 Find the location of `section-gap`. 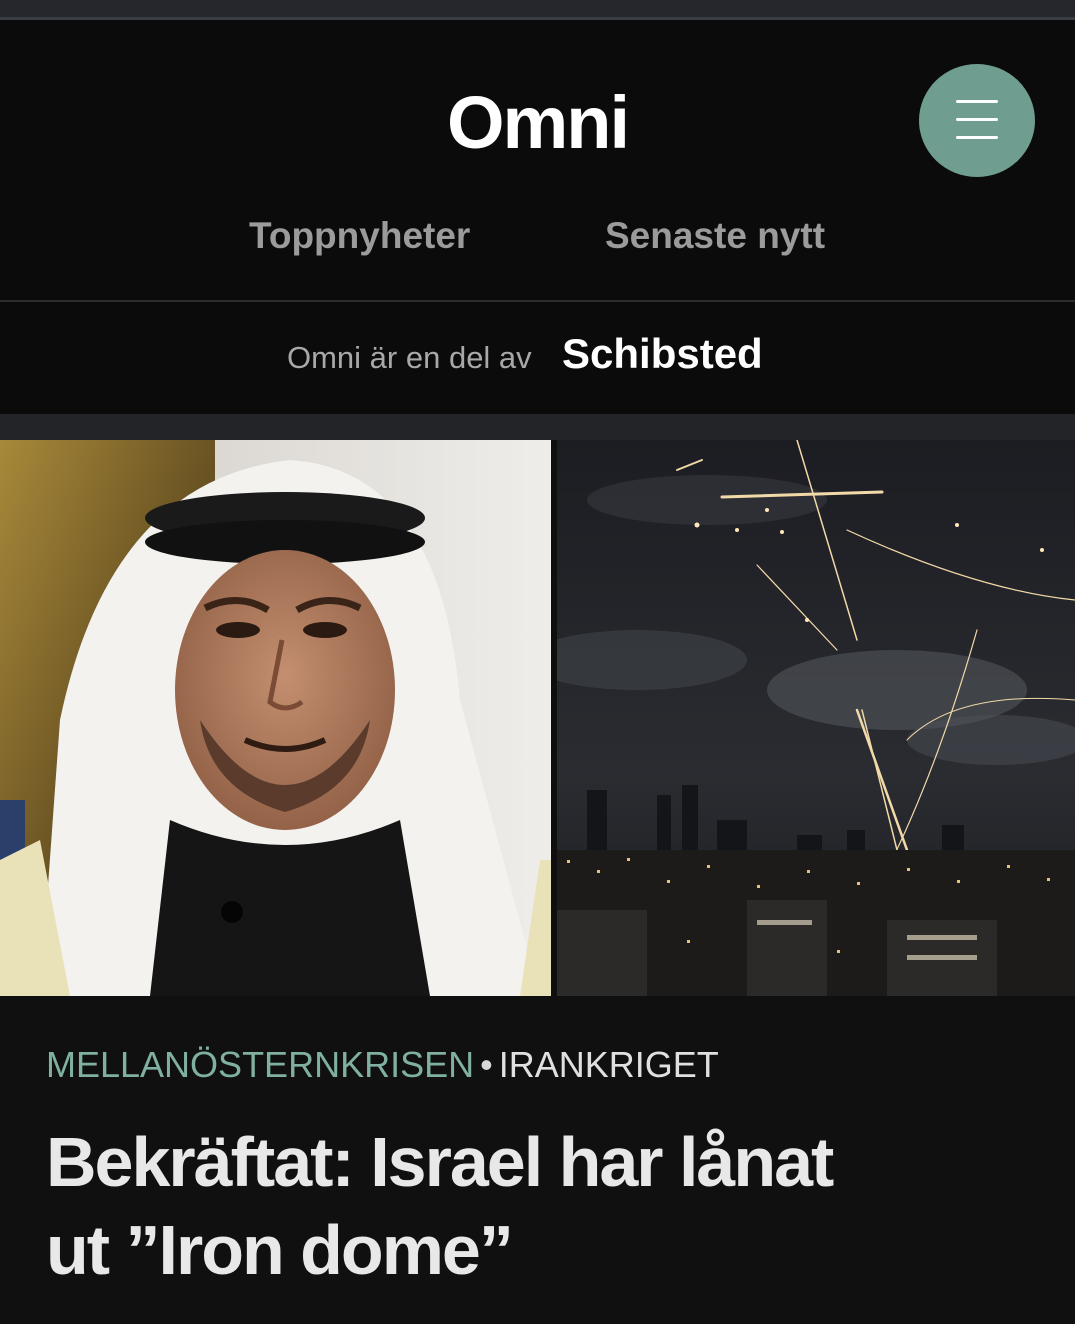

section-gap is located at coordinates (537, 427).